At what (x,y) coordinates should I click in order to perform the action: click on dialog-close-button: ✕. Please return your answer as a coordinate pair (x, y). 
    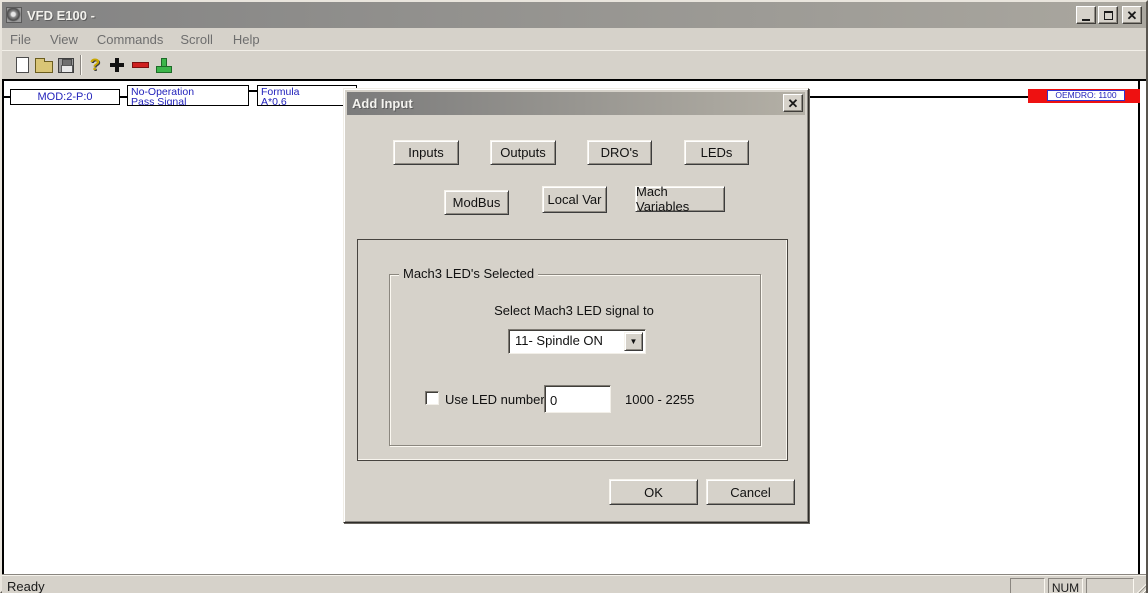
    Looking at the image, I should click on (793, 103).